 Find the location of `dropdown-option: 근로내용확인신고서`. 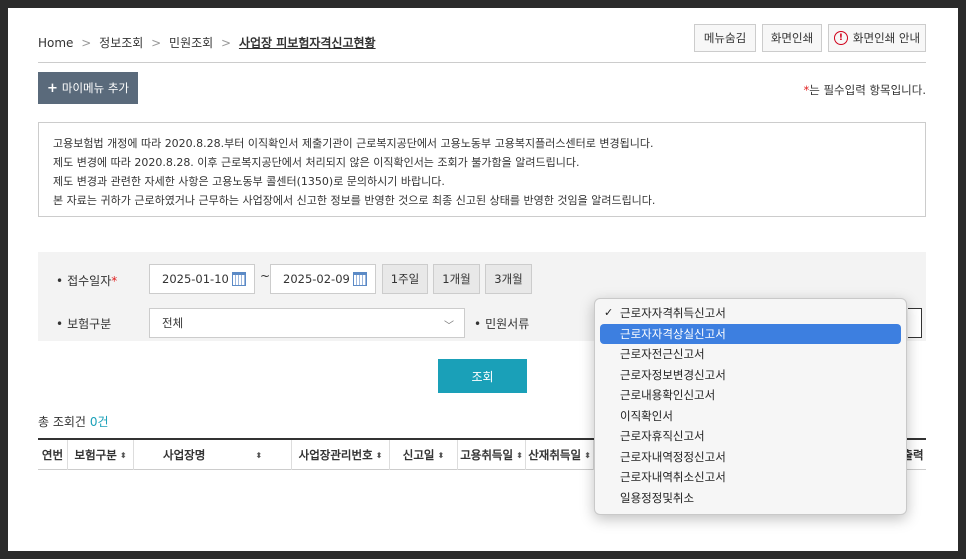

dropdown-option: 근로내용확인신고서 is located at coordinates (750, 395).